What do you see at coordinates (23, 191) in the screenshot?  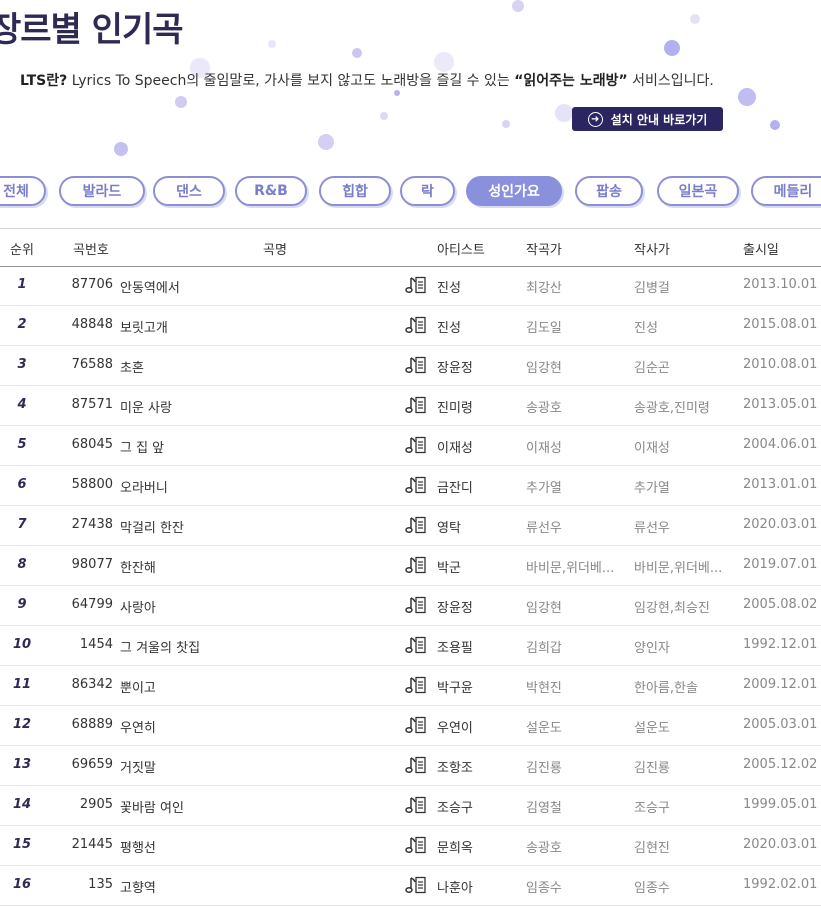 I see `tab-all: 전체` at bounding box center [23, 191].